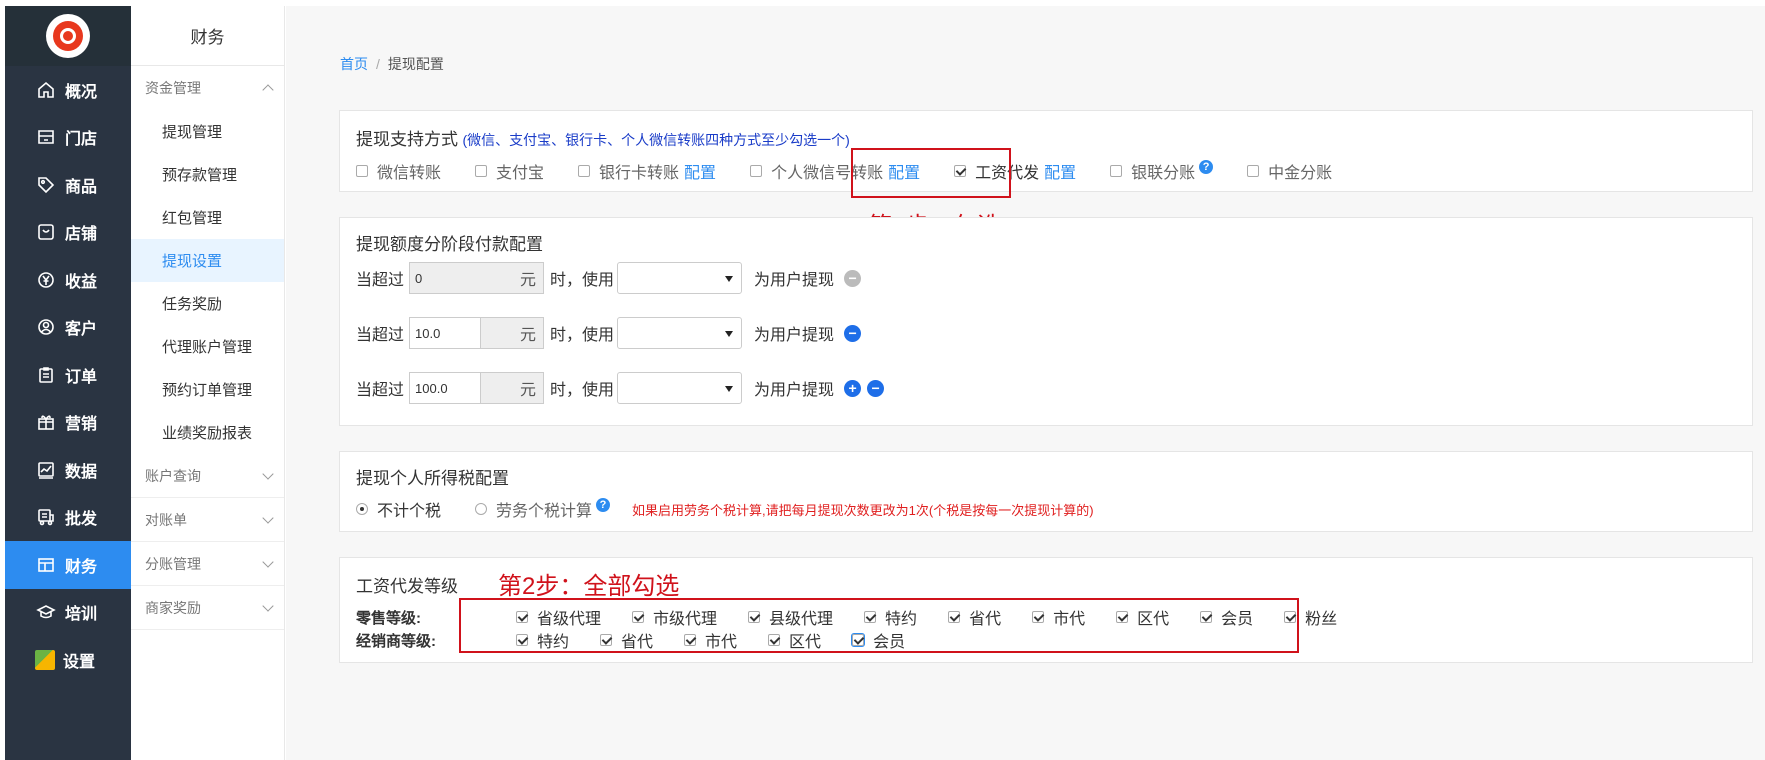  I want to click on tier-amount-input: 100.0 元, so click(477, 388).